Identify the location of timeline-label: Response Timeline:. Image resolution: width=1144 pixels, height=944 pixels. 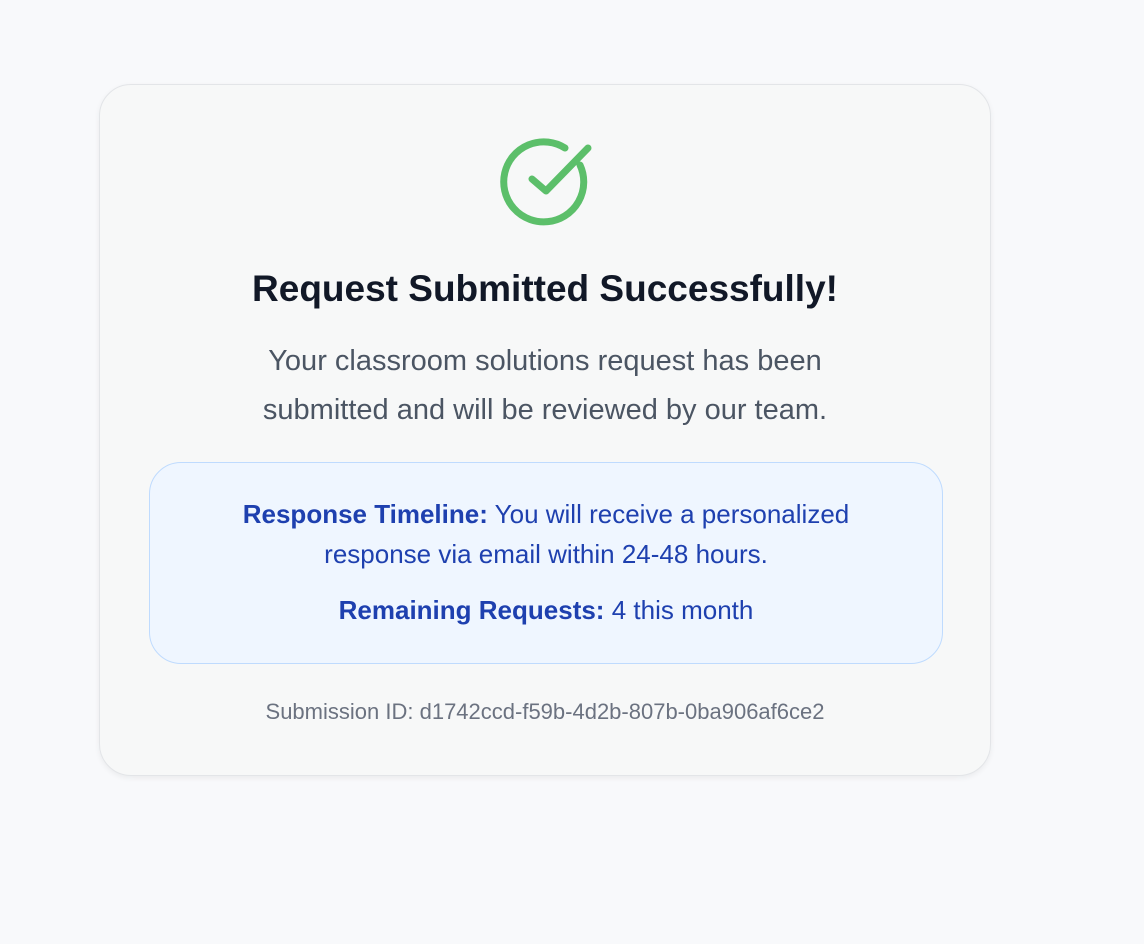
(365, 514).